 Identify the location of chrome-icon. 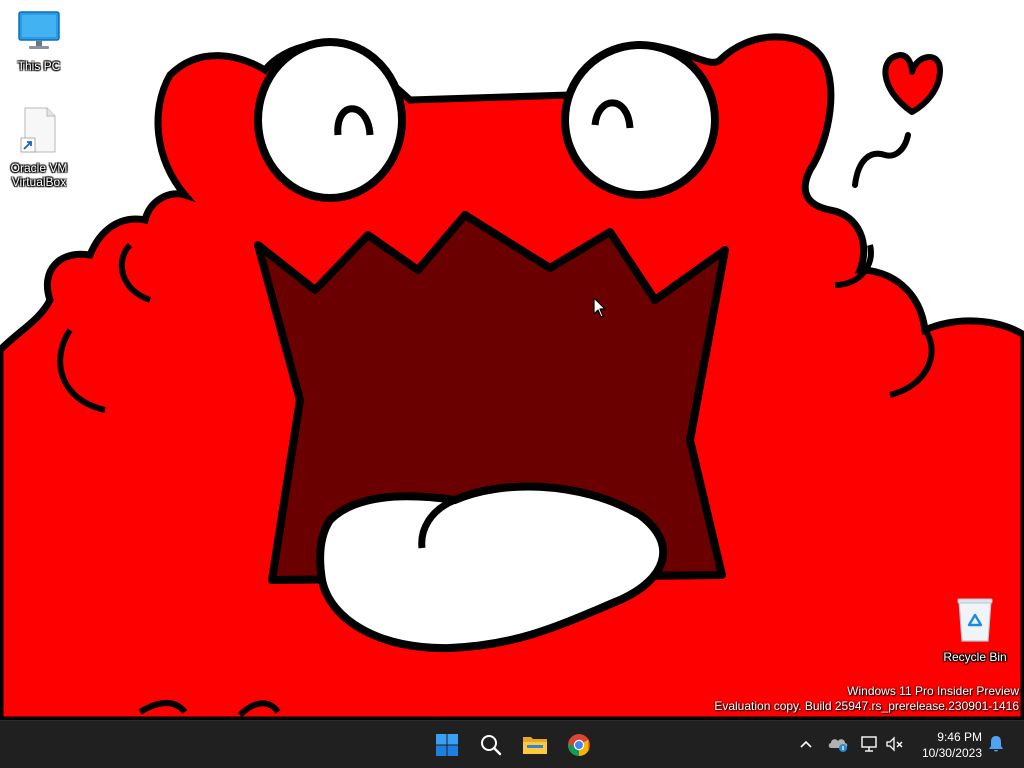
(579, 745).